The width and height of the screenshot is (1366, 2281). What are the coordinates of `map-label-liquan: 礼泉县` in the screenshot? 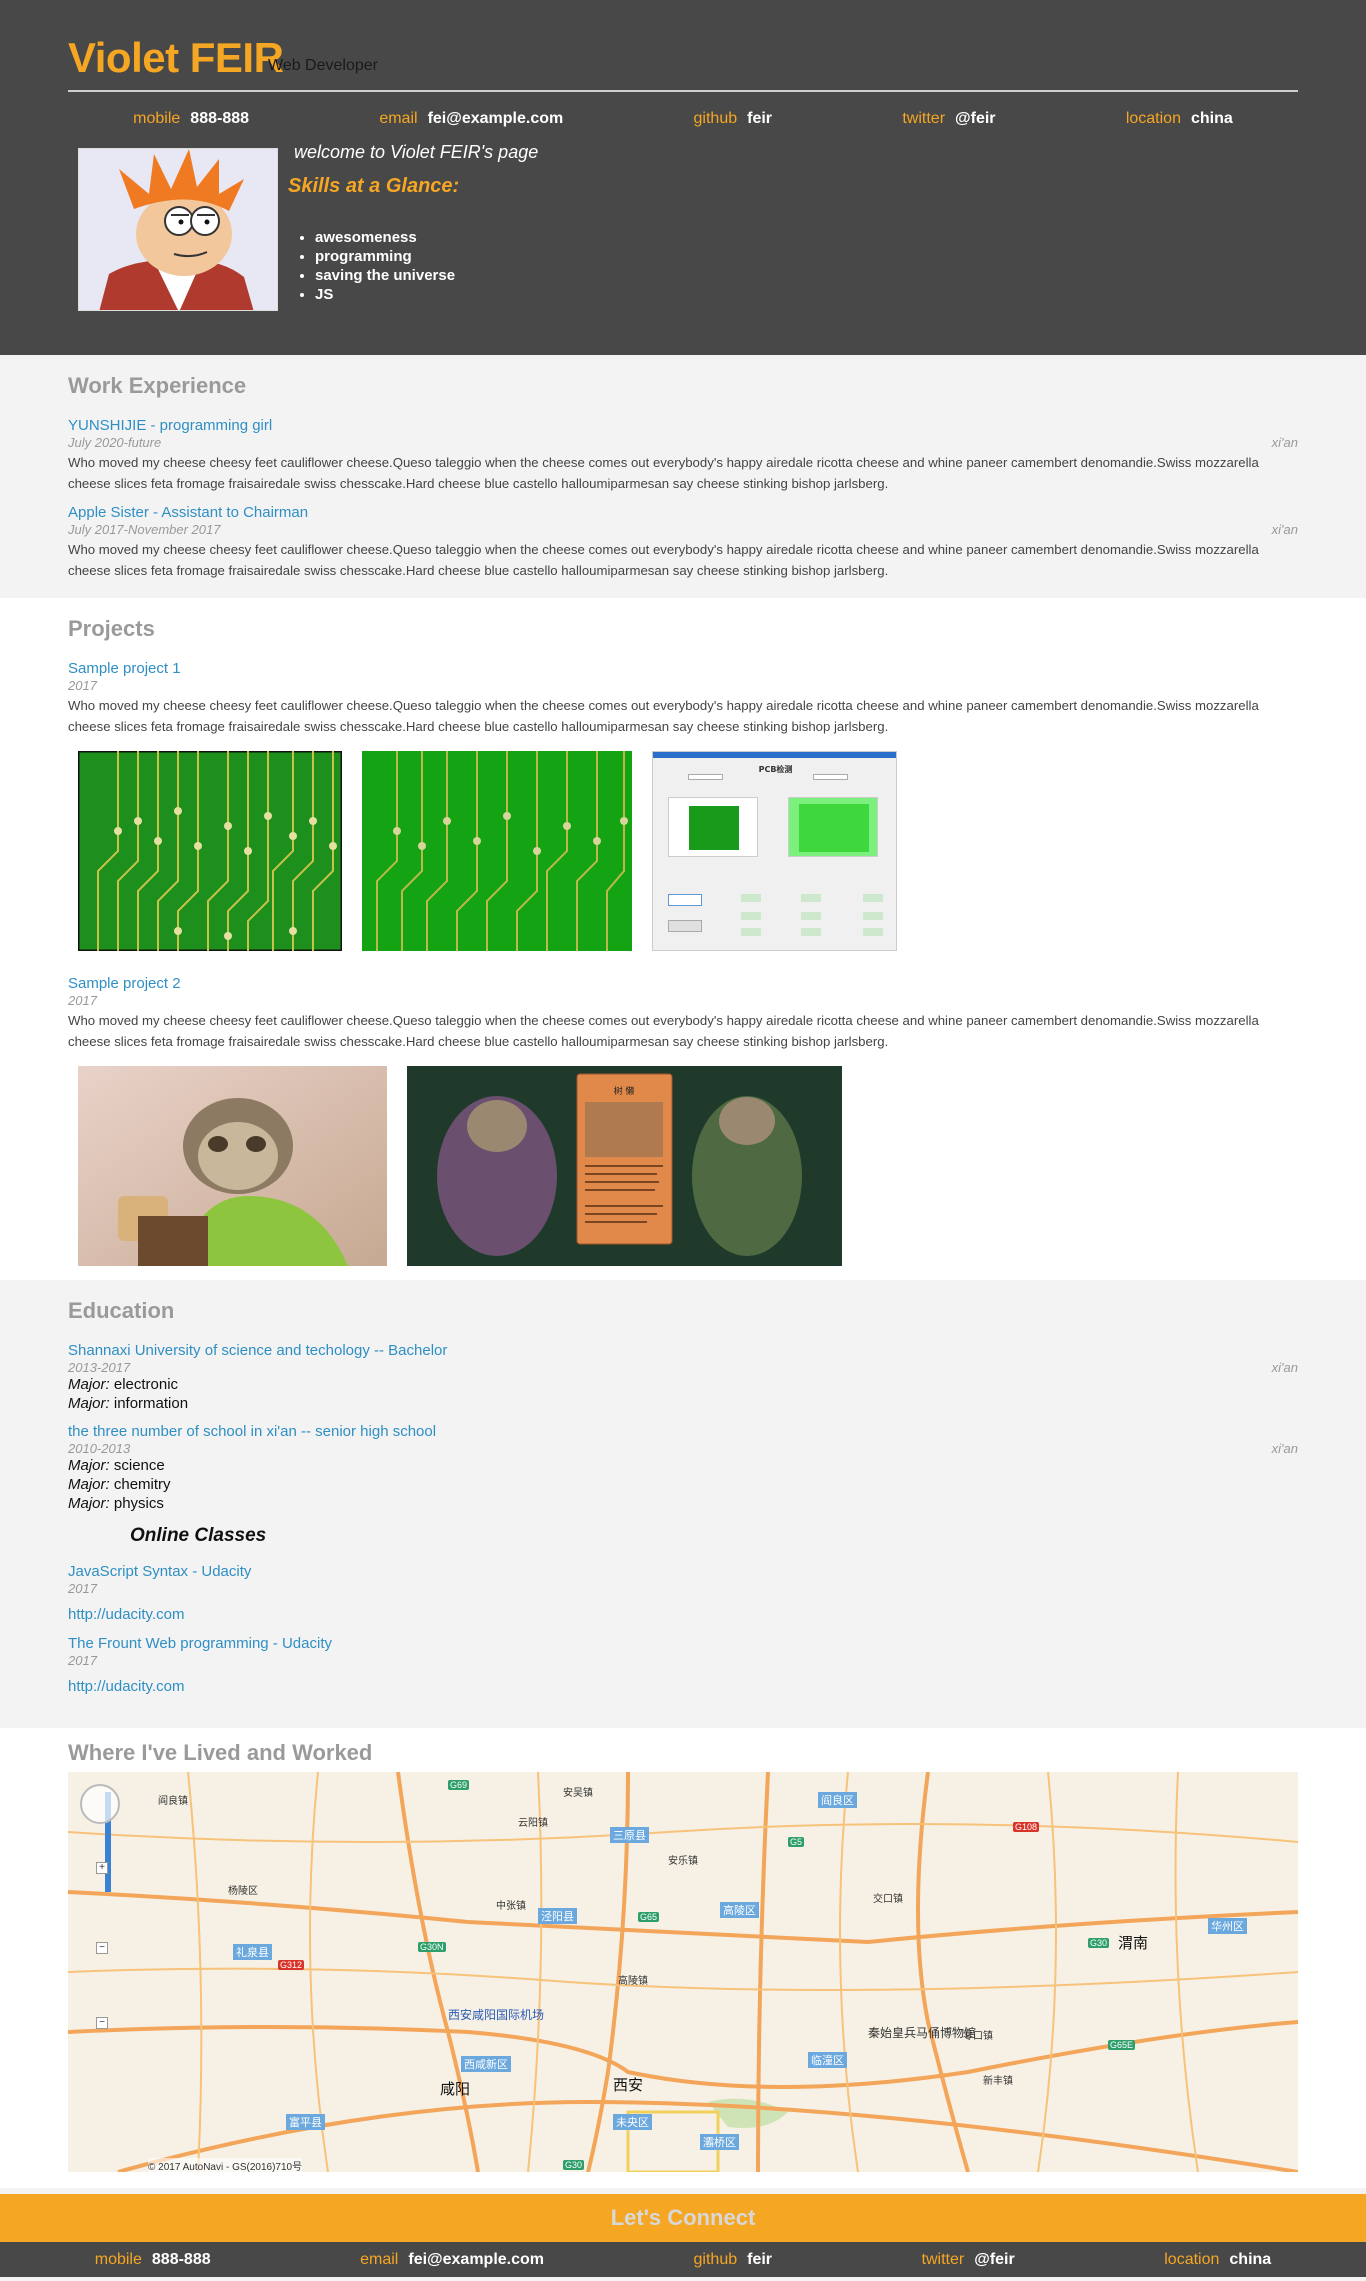 It's located at (252, 1952).